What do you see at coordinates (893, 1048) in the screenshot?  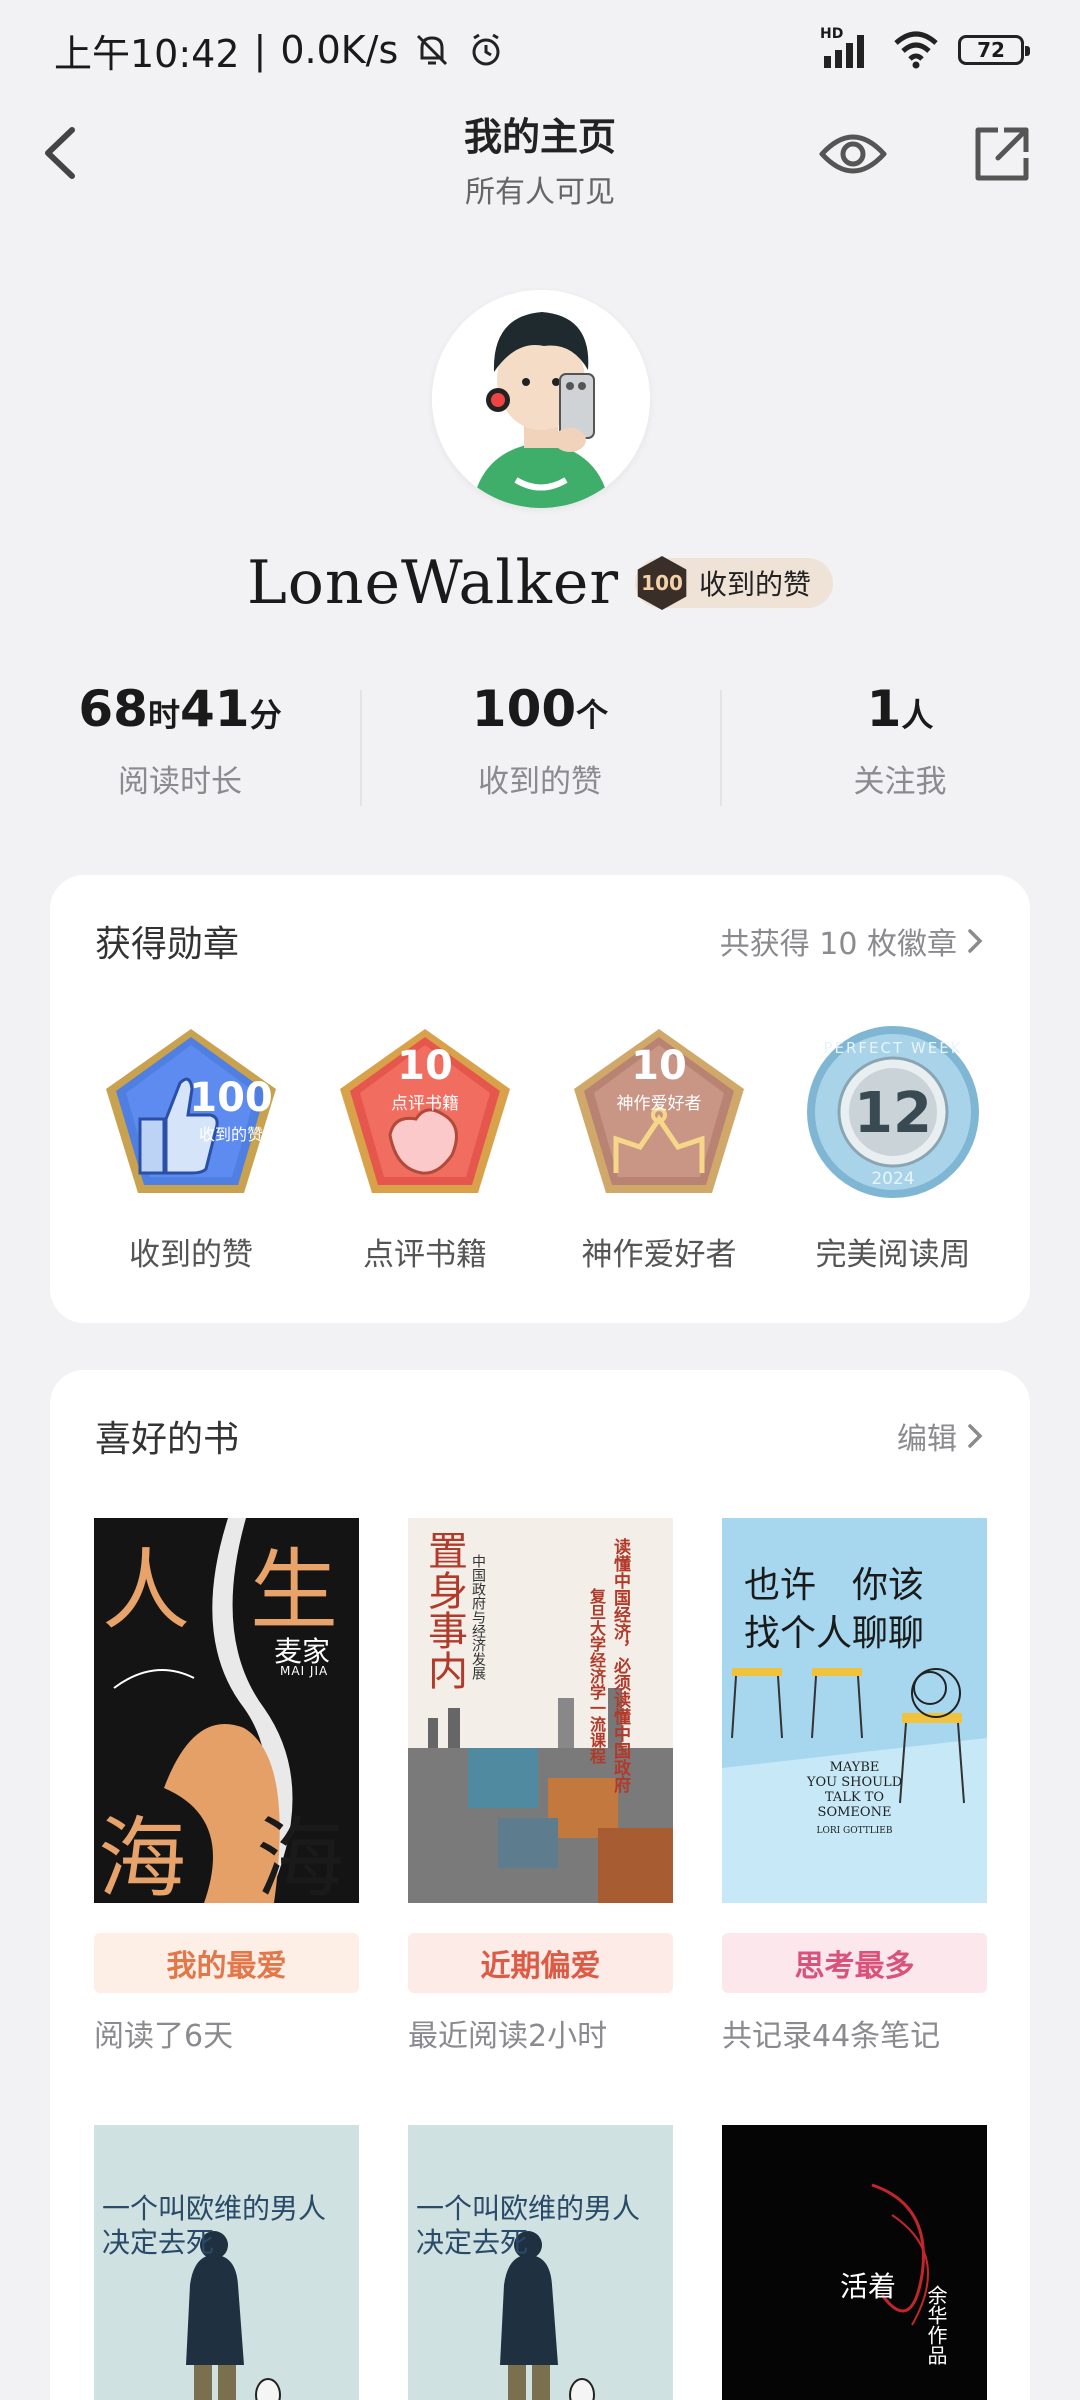 I see `coin-ring-top: PERFECT WEEK` at bounding box center [893, 1048].